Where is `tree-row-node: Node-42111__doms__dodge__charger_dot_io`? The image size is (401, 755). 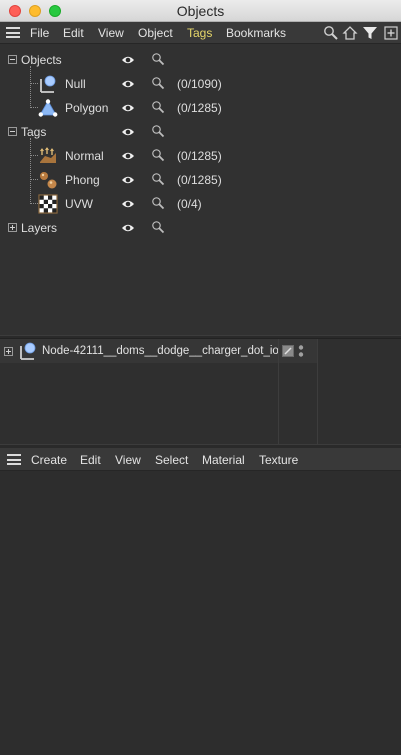
tree-row-node: Node-42111__doms__dodge__charger_dot_io is located at coordinates (159, 351).